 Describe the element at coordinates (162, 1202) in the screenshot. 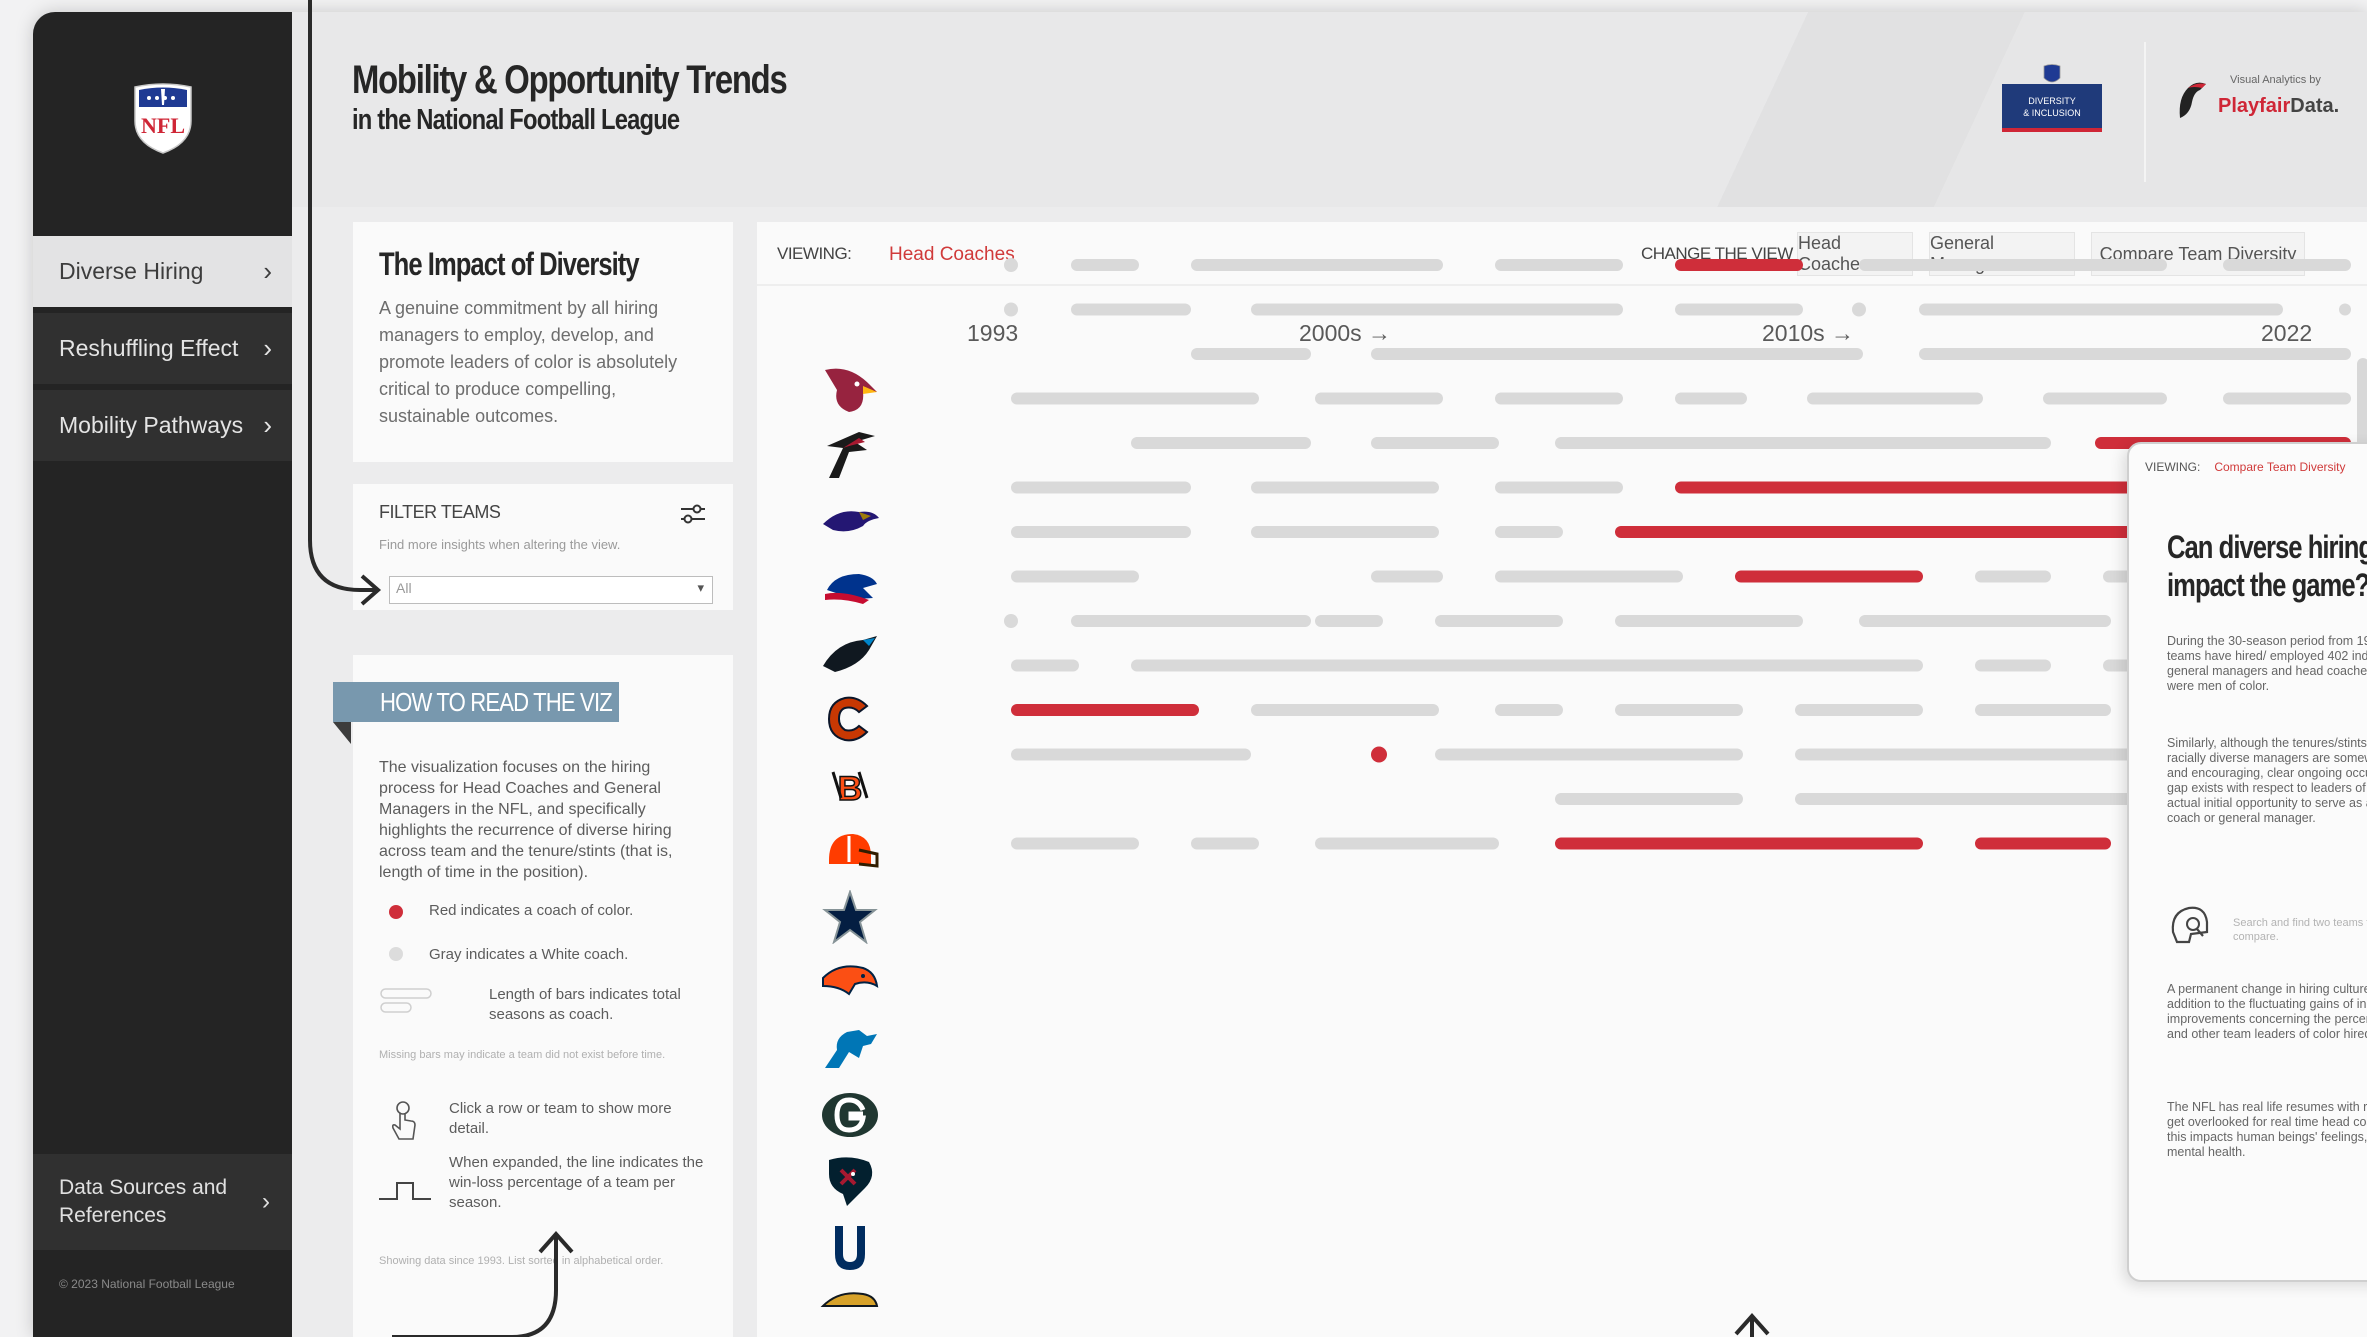

I see `sidebar-item-data-sources: Data Sources and References ›` at that location.